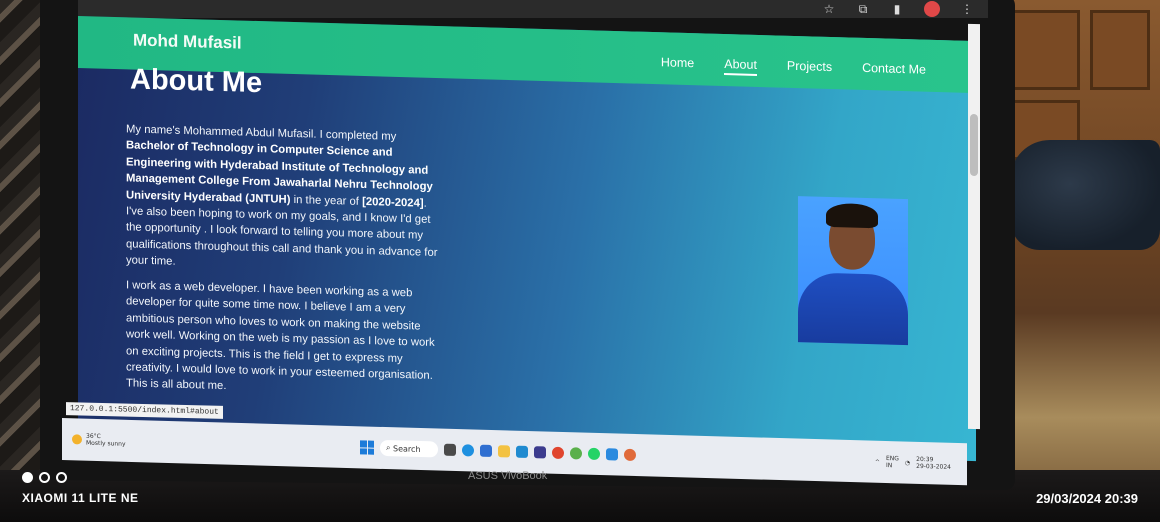  Describe the element at coordinates (486, 451) in the screenshot. I see `store-icon` at that location.